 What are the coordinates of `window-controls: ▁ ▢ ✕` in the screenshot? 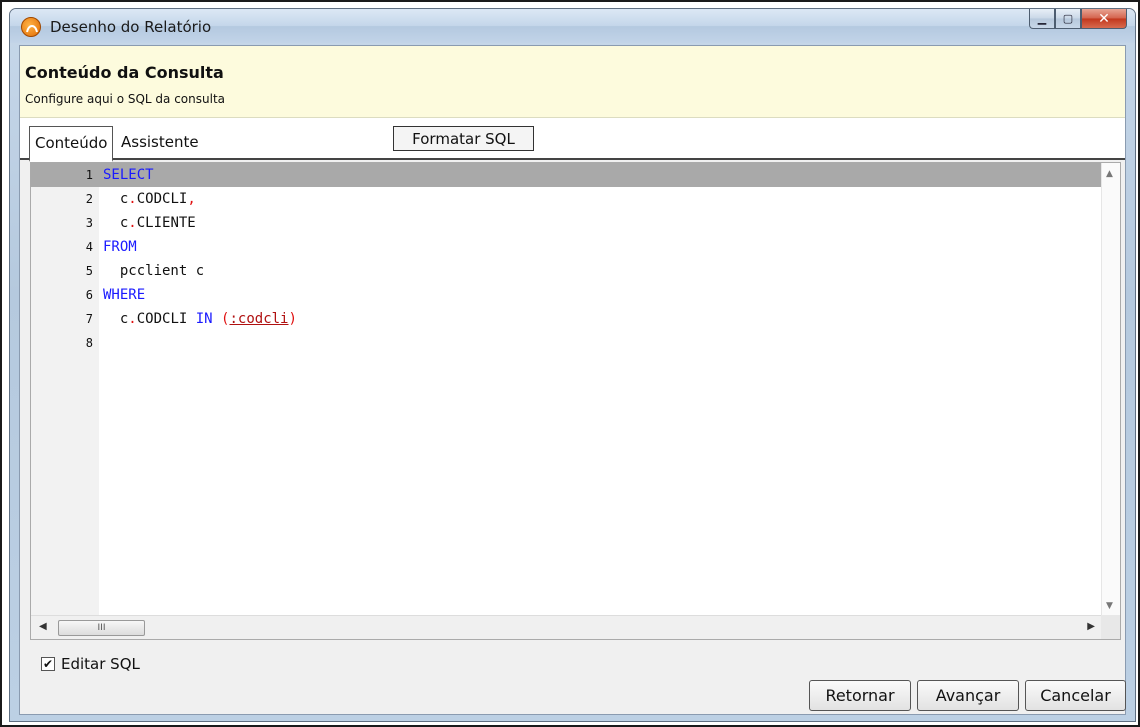 It's located at (1078, 20).